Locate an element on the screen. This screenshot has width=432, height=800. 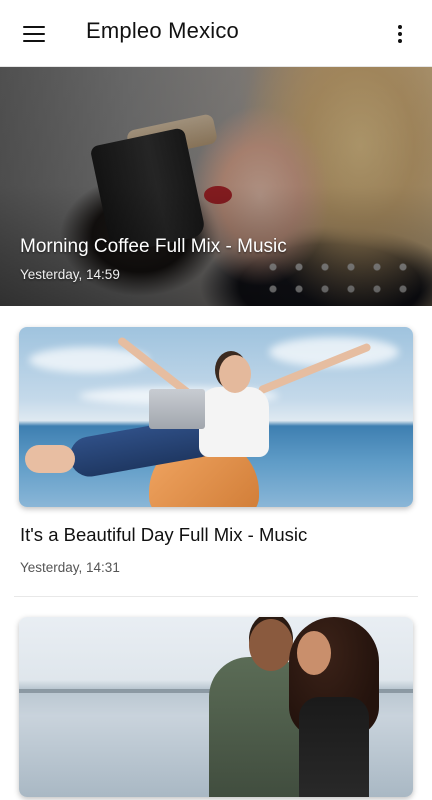
menu-button is located at coordinates (34, 34).